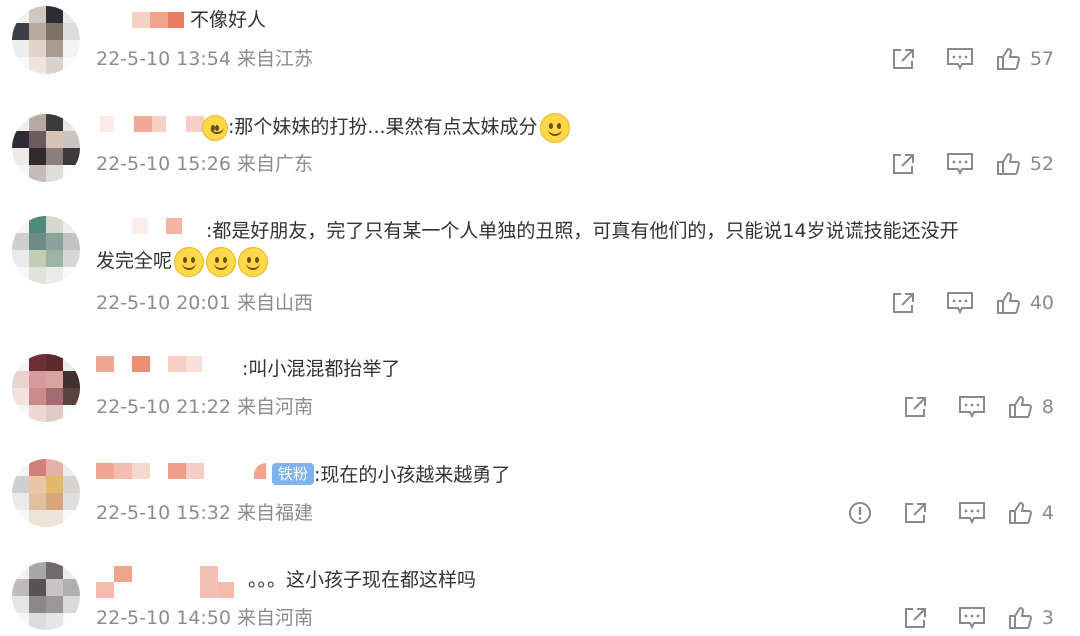 The image size is (1080, 636). Describe the element at coordinates (275, 303) in the screenshot. I see `comment-location: 来自山西` at that location.